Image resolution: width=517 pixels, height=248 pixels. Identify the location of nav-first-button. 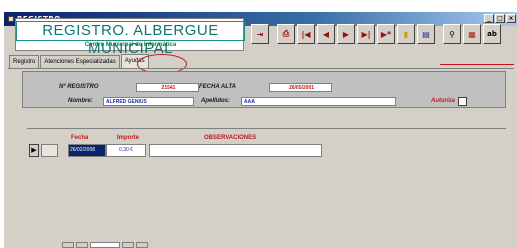
(68, 245).